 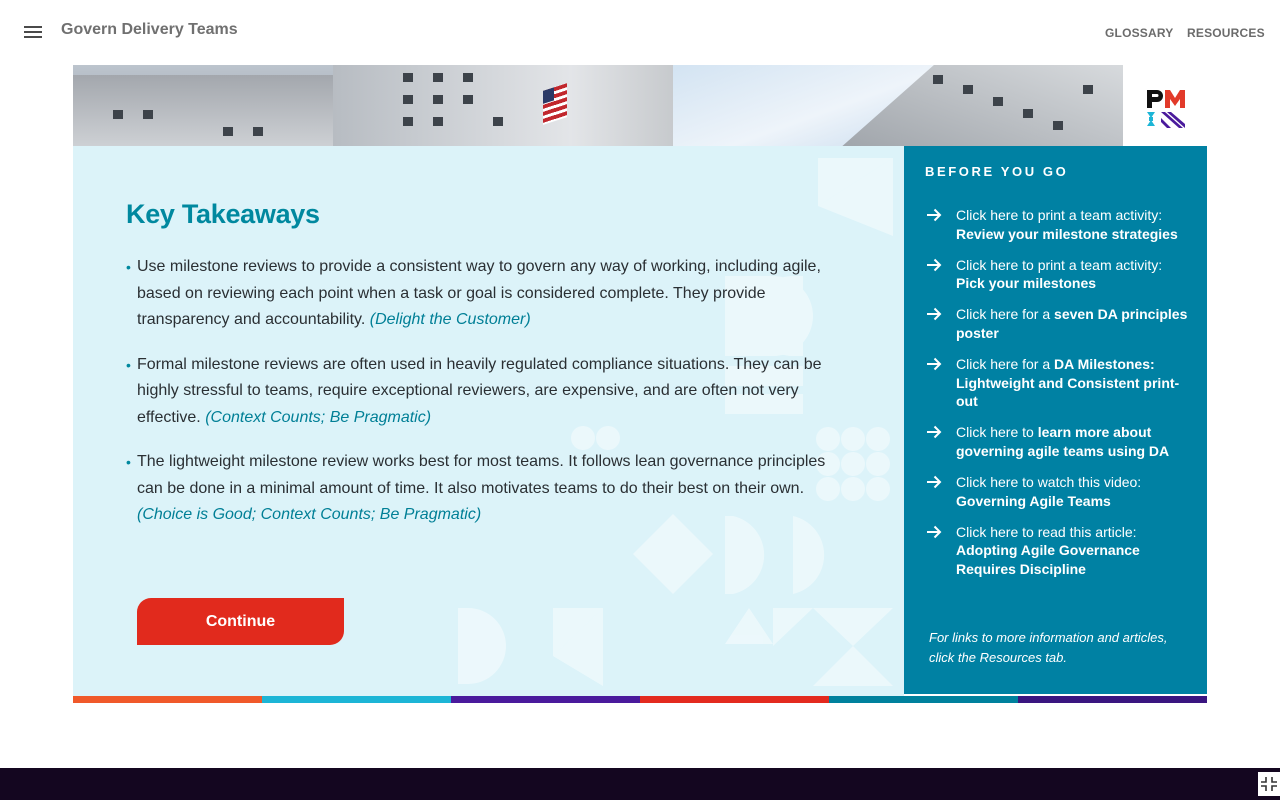 I want to click on continue-button: Continue, so click(x=240, y=621).